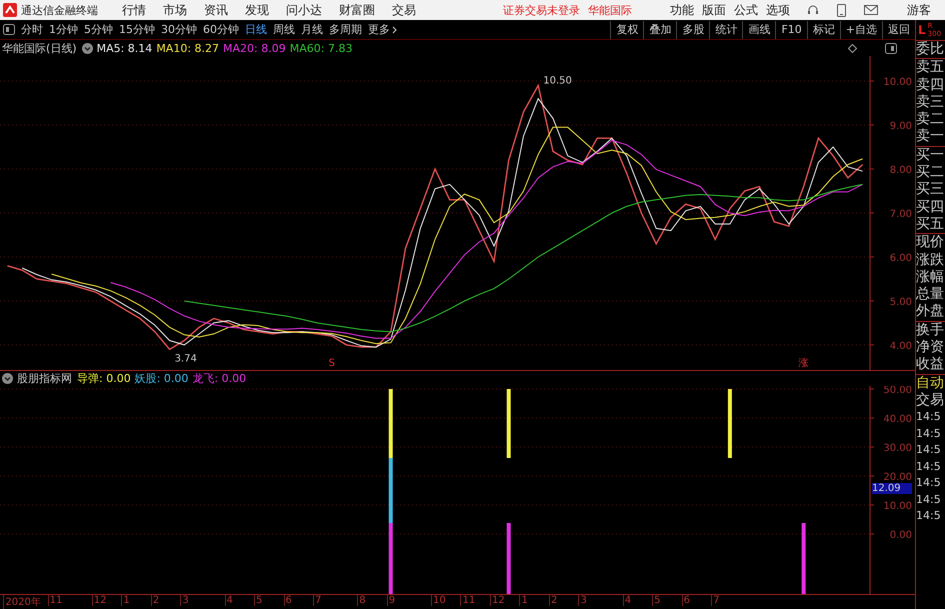  What do you see at coordinates (284, 29) in the screenshot?
I see `period-tab: 周线` at bounding box center [284, 29].